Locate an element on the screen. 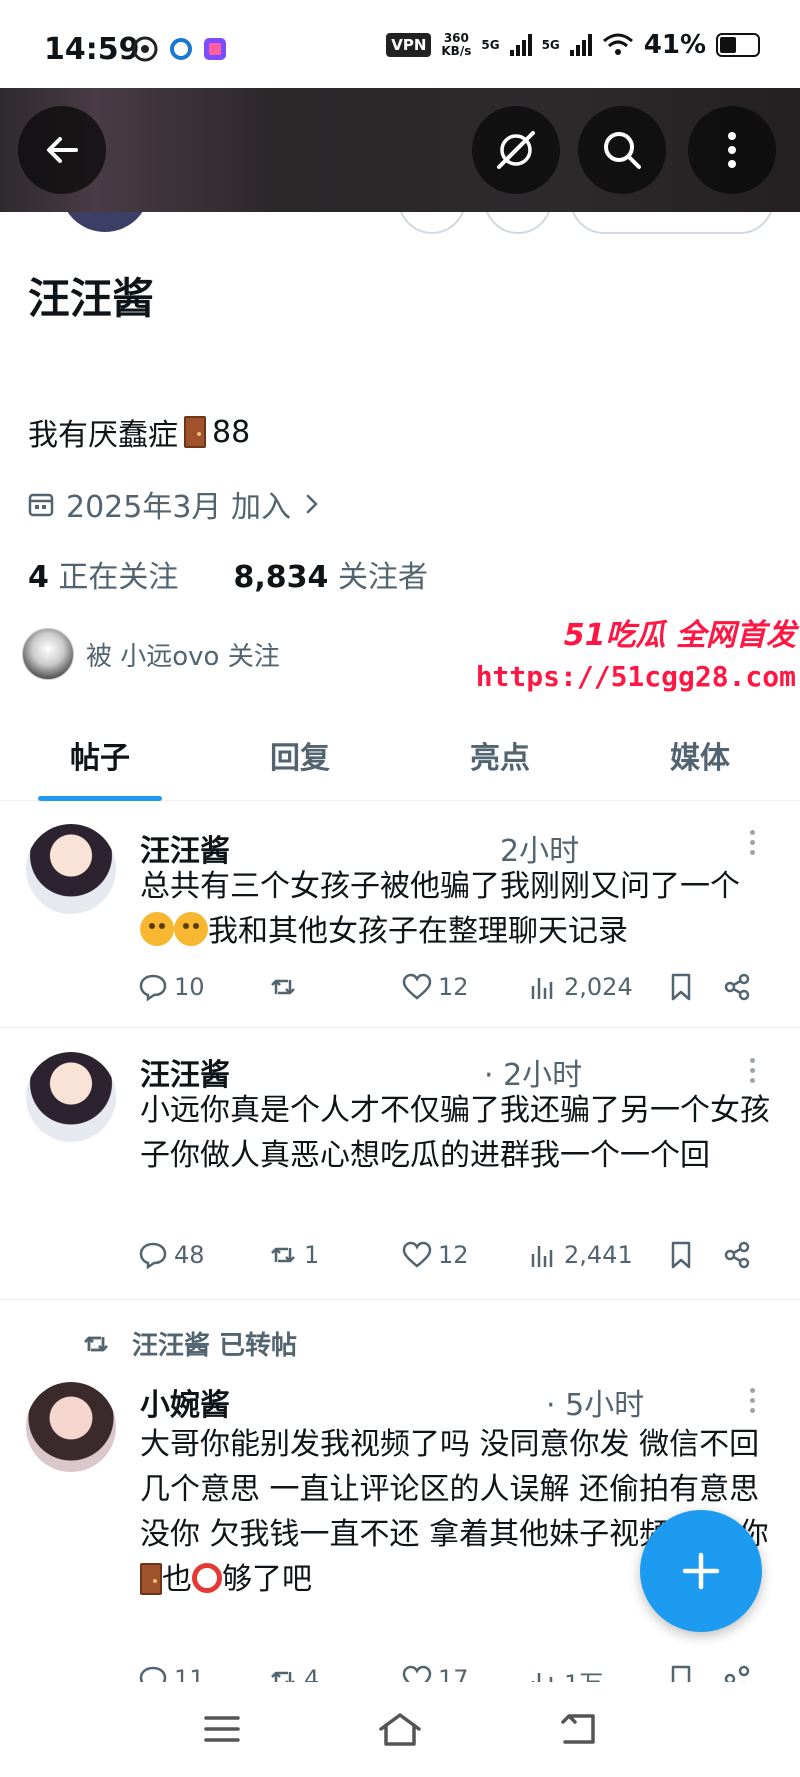  repost-button: 4 is located at coordinates (293, 1673).